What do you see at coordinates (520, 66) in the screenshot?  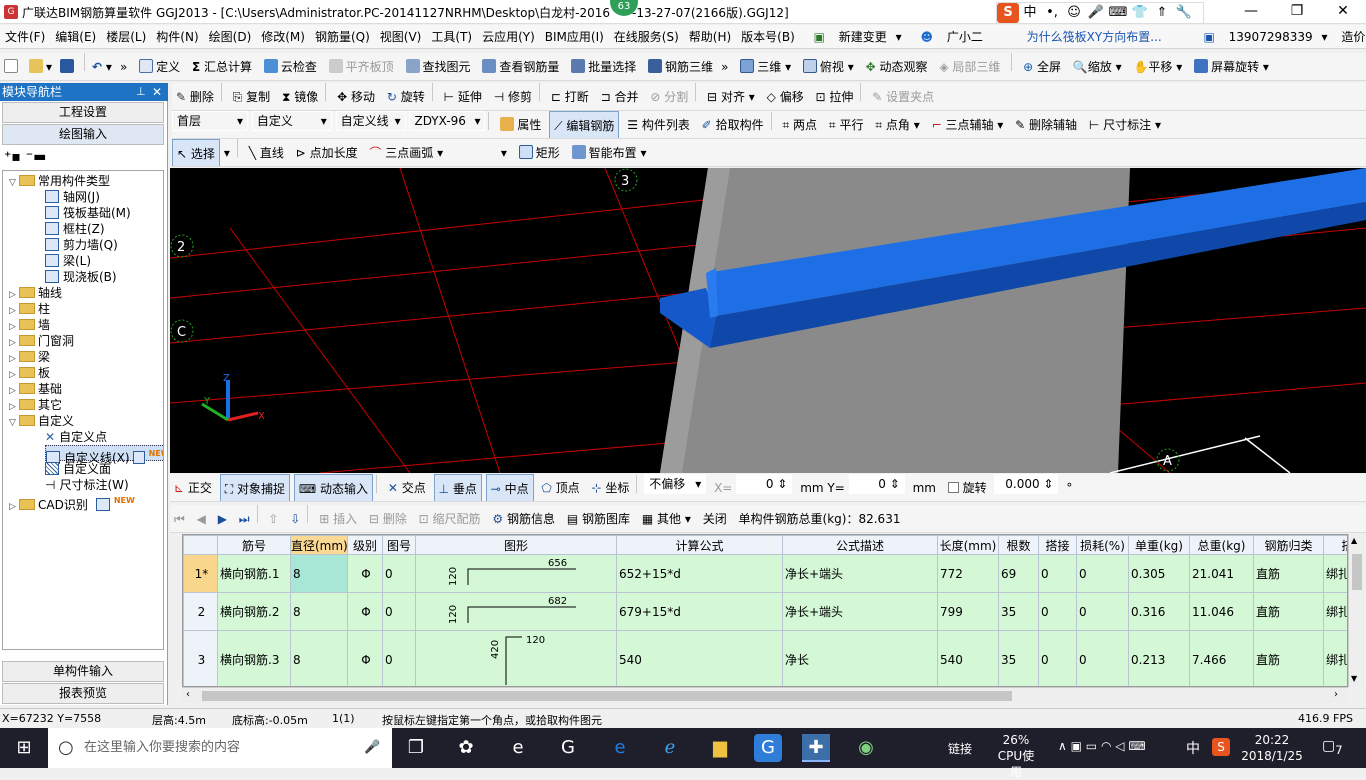 I see `view-rebar-qty-button: 查看钢筋量` at bounding box center [520, 66].